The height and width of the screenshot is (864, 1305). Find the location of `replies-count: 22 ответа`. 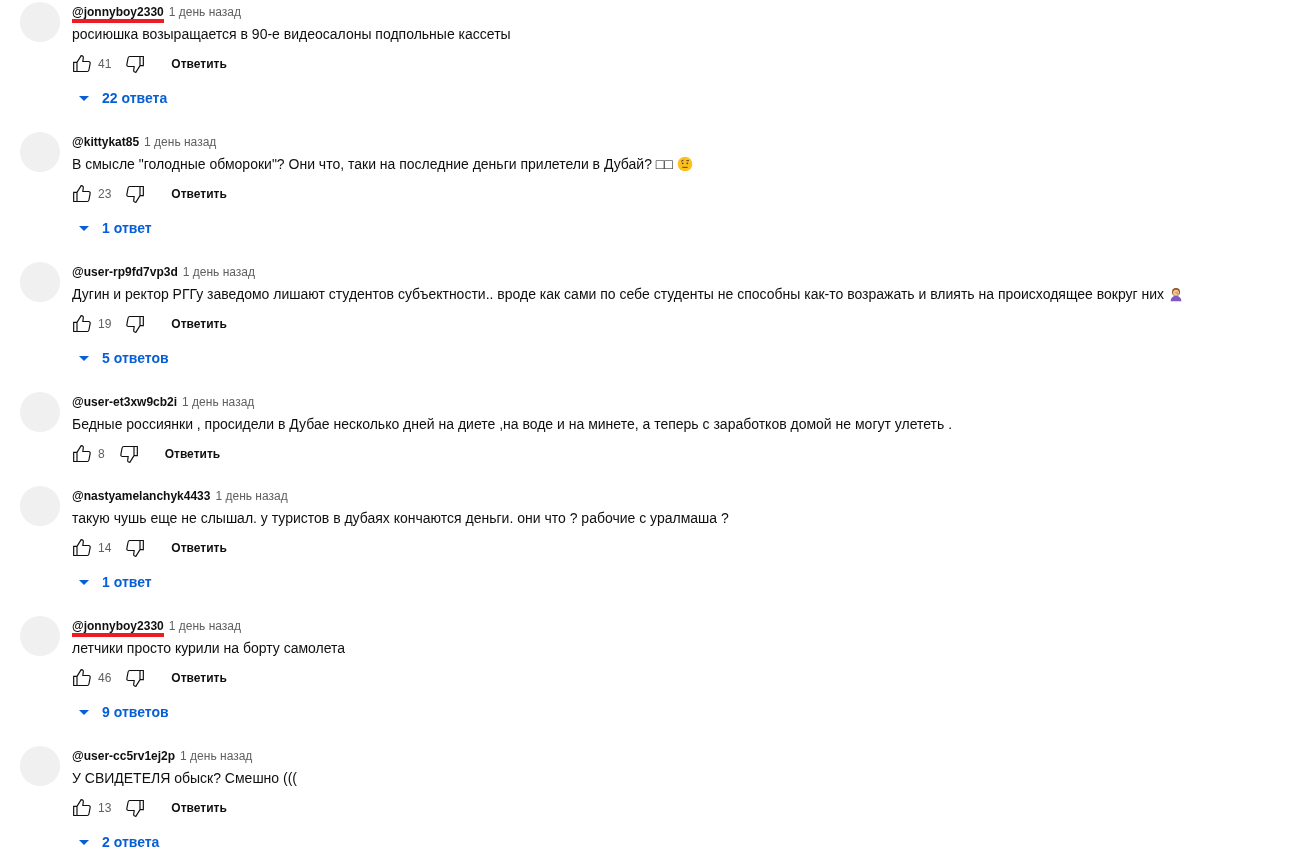

replies-count: 22 ответа is located at coordinates (135, 98).